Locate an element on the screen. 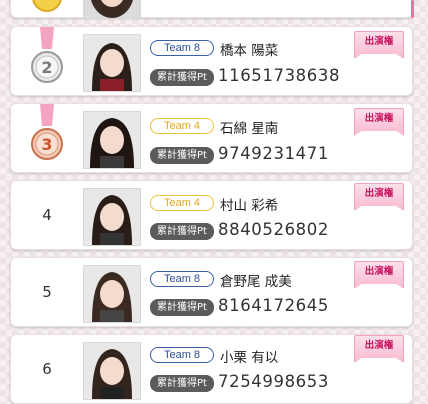  gold-medal-icon is located at coordinates (47, 6).